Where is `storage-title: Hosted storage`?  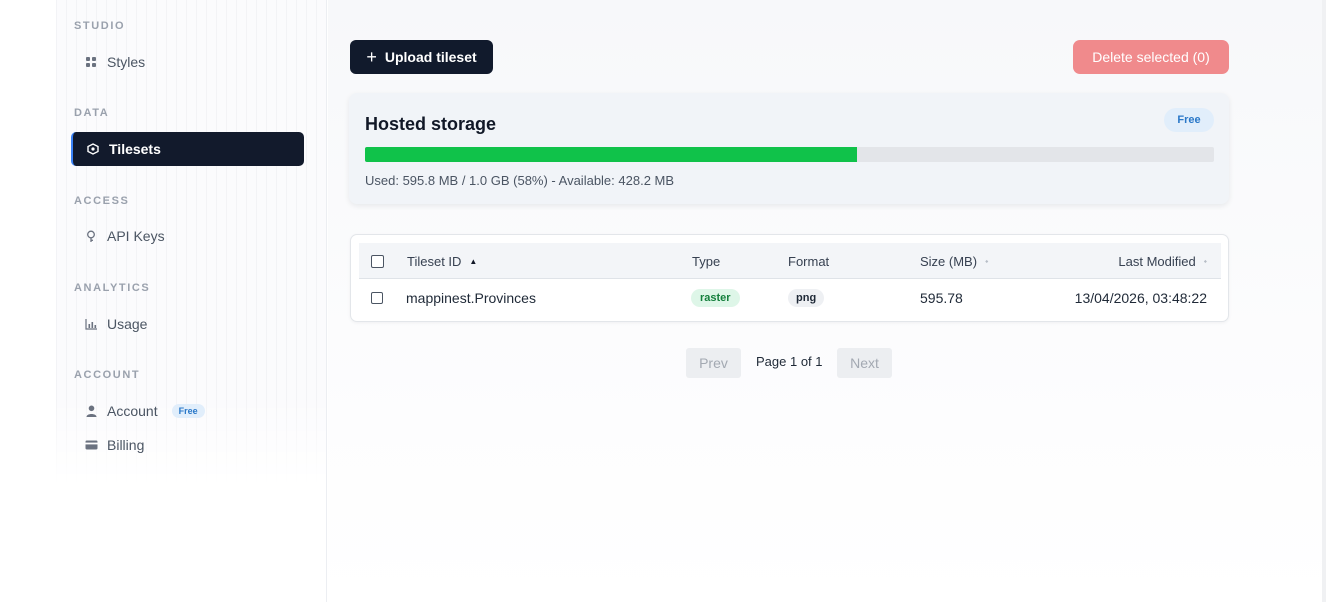 storage-title: Hosted storage is located at coordinates (431, 124).